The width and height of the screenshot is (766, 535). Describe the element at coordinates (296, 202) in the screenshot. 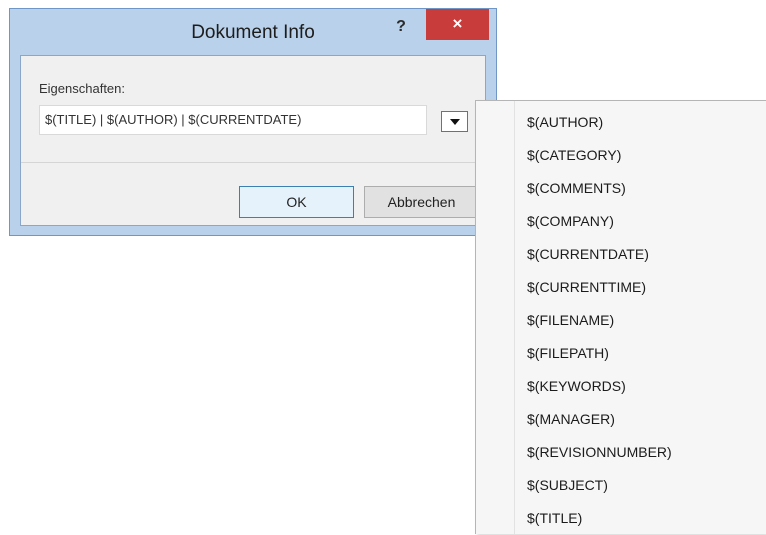

I see `ok-button: OK` at that location.